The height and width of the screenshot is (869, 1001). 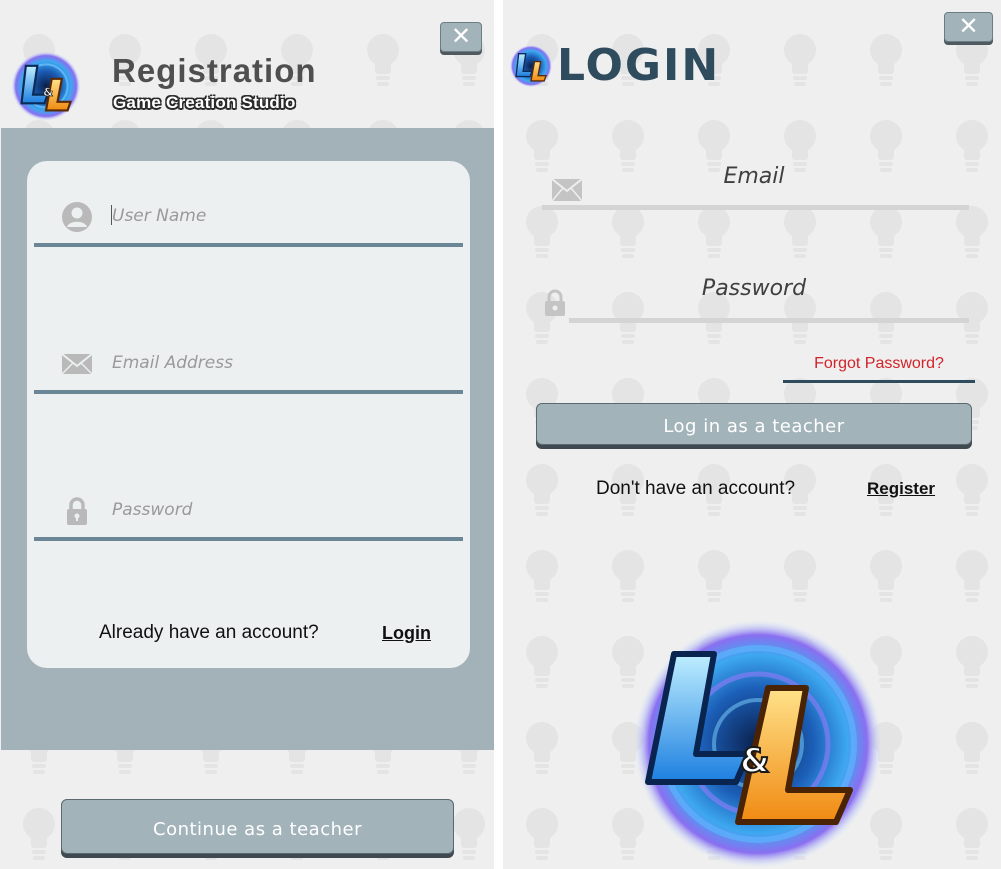 What do you see at coordinates (277, 510) in the screenshot?
I see `password-input` at bounding box center [277, 510].